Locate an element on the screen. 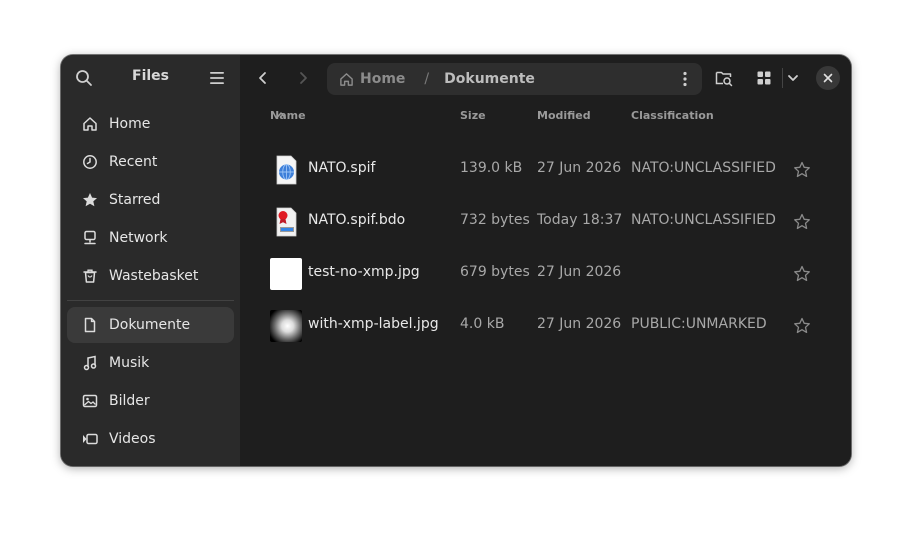 Image resolution: width=912 pixels, height=533 pixels. toolbar-divider is located at coordinates (782, 78).